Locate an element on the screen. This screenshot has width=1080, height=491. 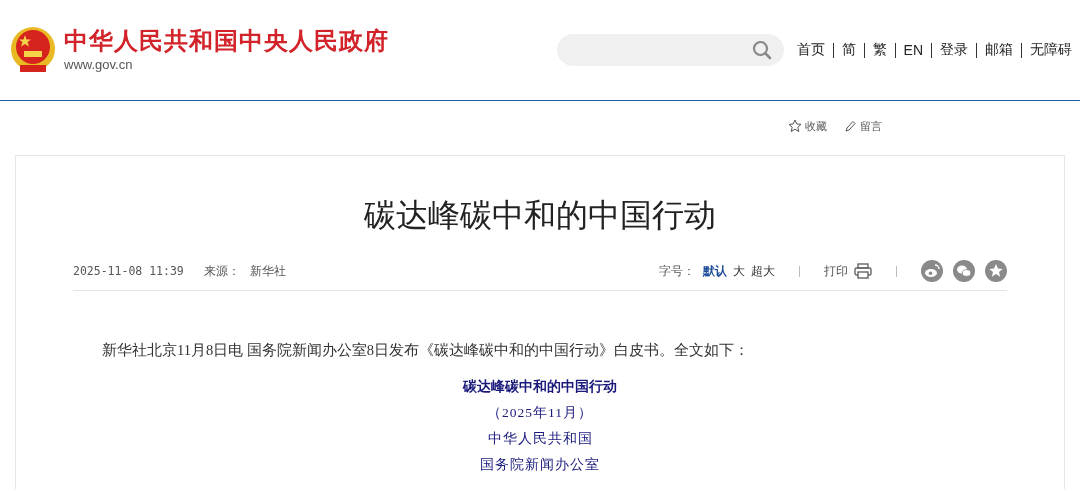
nav-link: 邮箱 is located at coordinates (999, 50).